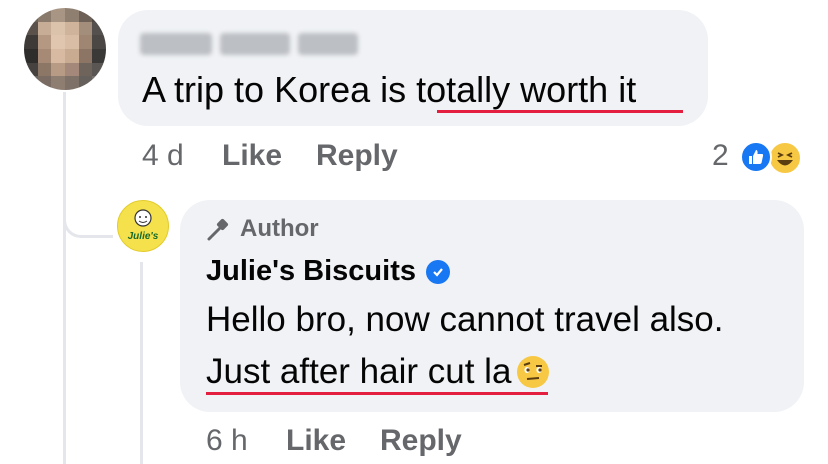  What do you see at coordinates (227, 441) in the screenshot?
I see `reply-timestamp: 6 h` at bounding box center [227, 441].